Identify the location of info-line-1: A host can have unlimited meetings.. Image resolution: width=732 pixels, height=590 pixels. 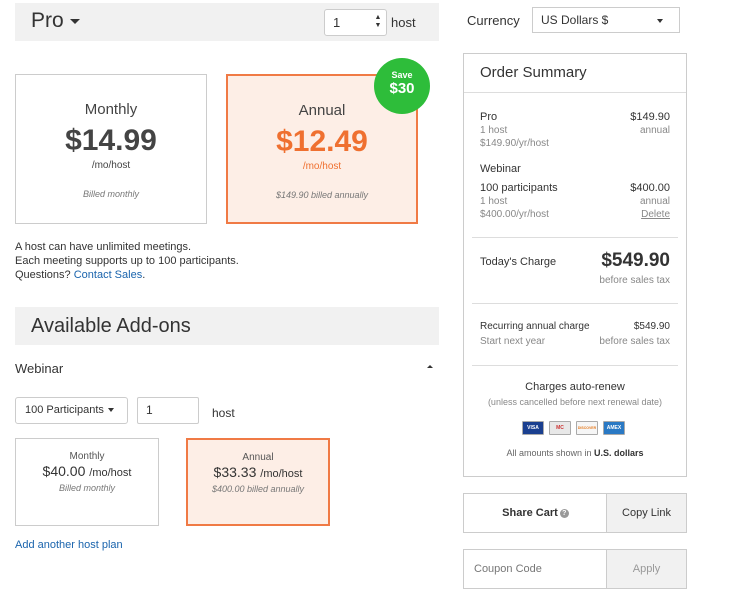
(103, 247).